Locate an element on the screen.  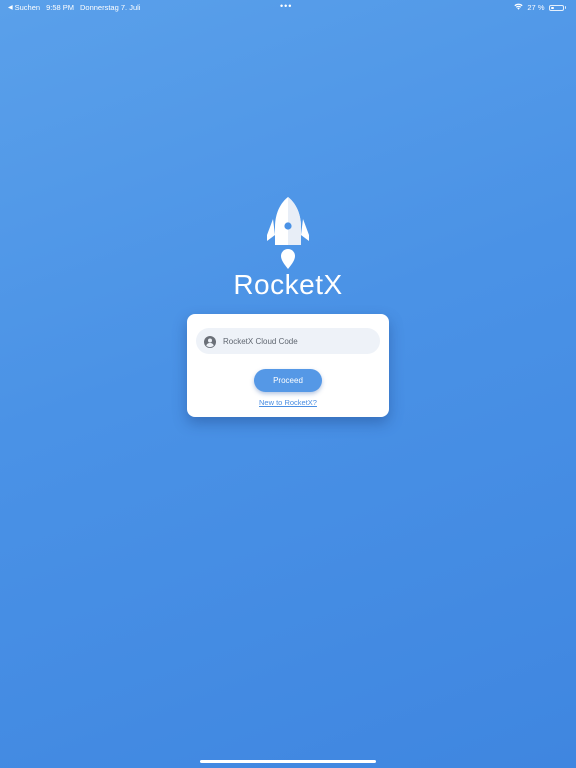
proceed-button: Proceed is located at coordinates (288, 380).